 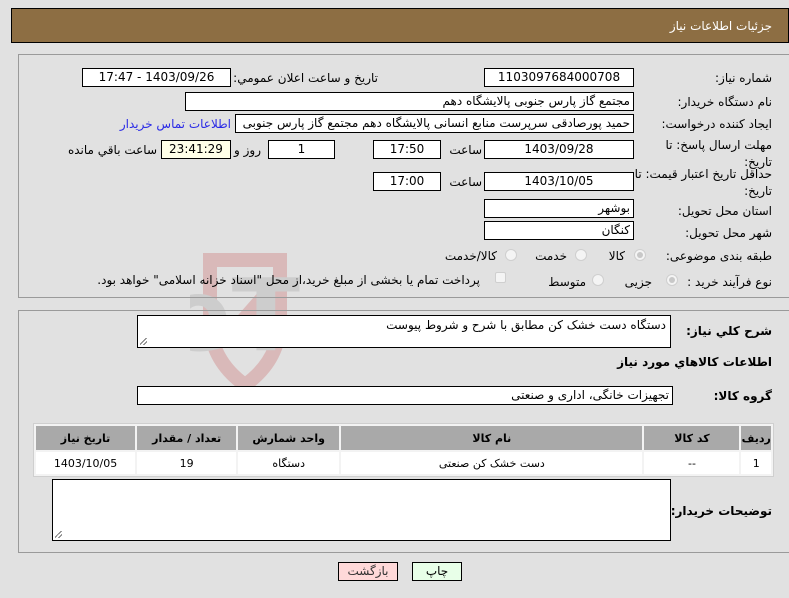 I want to click on print-button: چاپ, so click(x=437, y=571).